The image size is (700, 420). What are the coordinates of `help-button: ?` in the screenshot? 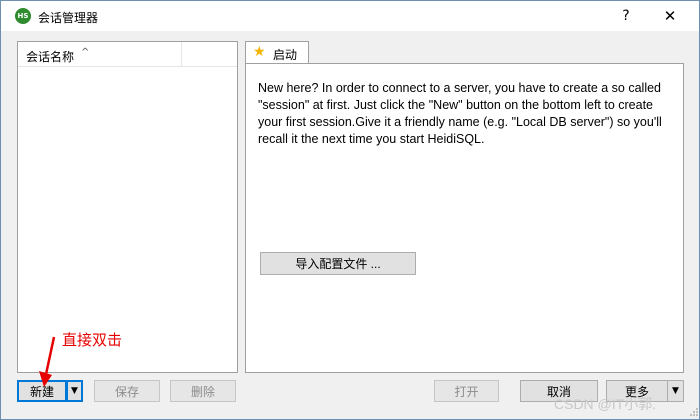 It's located at (626, 16).